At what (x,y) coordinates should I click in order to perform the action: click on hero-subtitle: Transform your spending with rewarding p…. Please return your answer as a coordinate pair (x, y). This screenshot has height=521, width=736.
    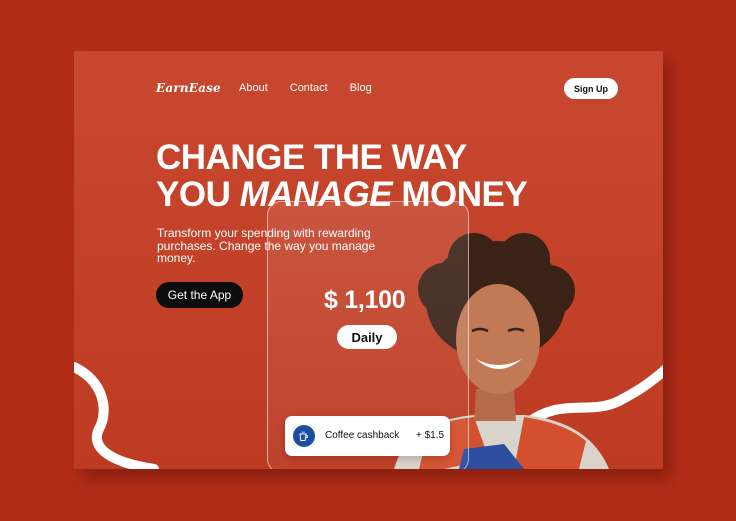
    Looking at the image, I should click on (266, 245).